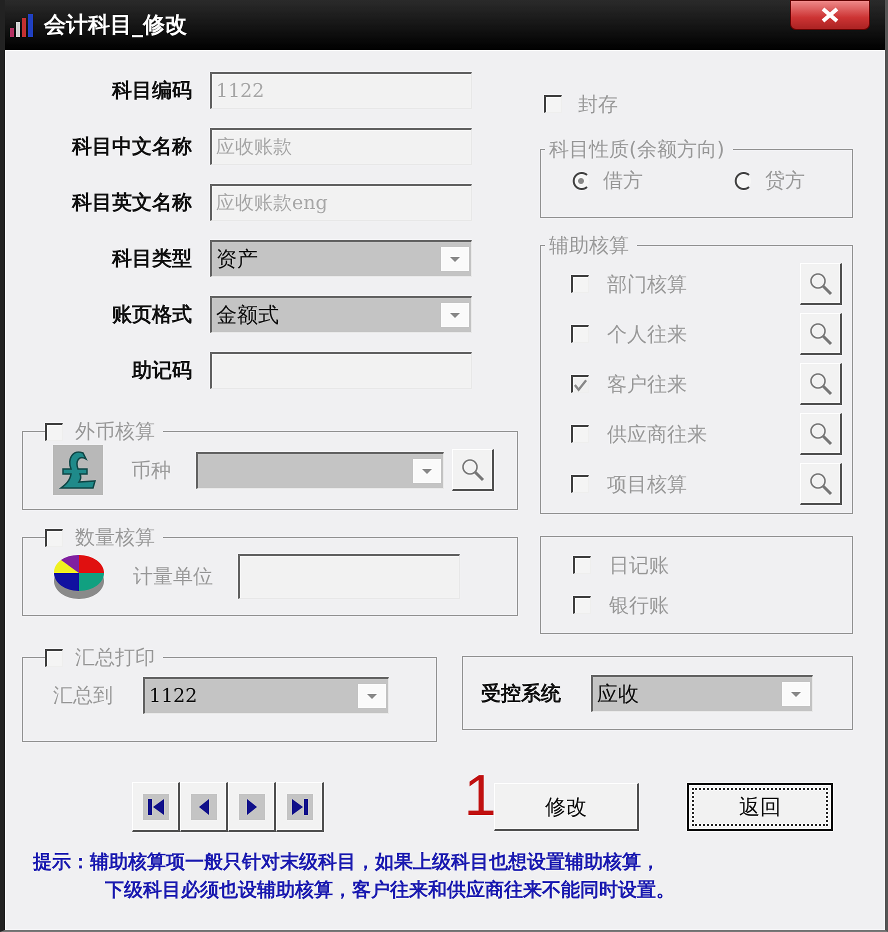  What do you see at coordinates (21, 25) in the screenshot?
I see `bar-chart-icon` at bounding box center [21, 25].